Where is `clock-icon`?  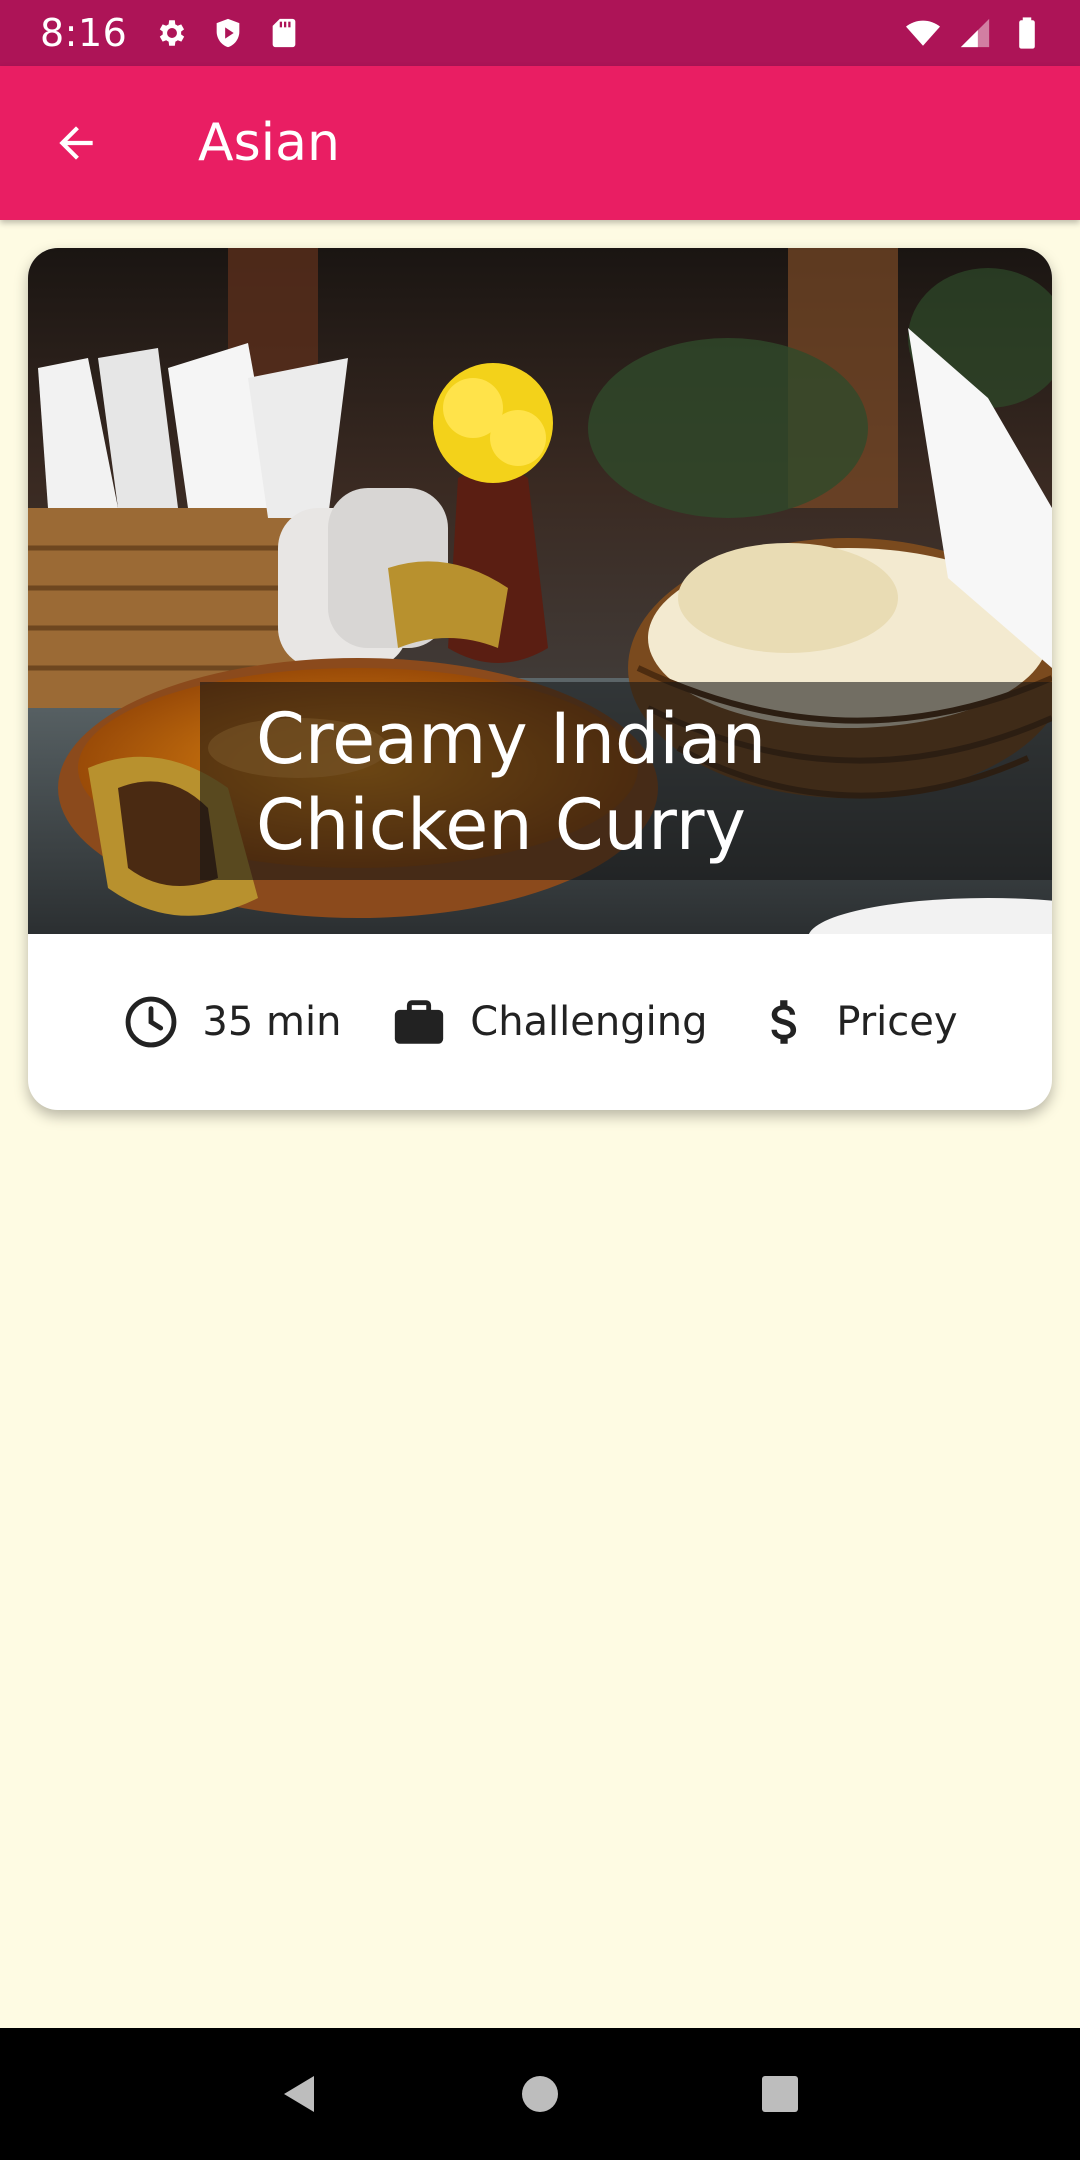
clock-icon is located at coordinates (151, 1022).